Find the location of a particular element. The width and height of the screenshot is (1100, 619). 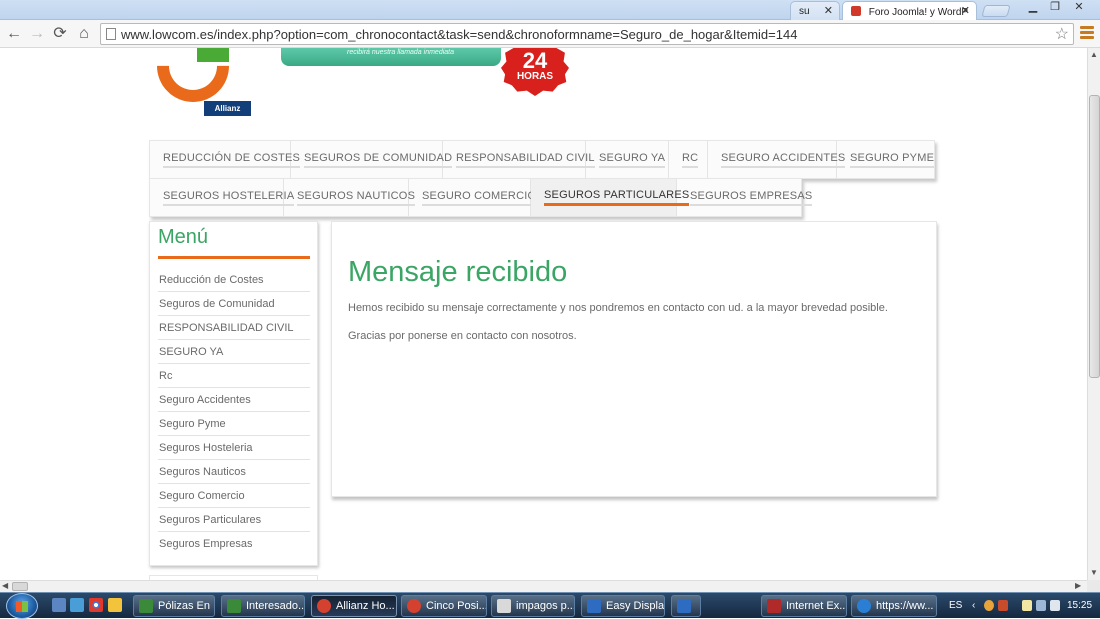

menu-item-rc: RC is located at coordinates (688, 159).